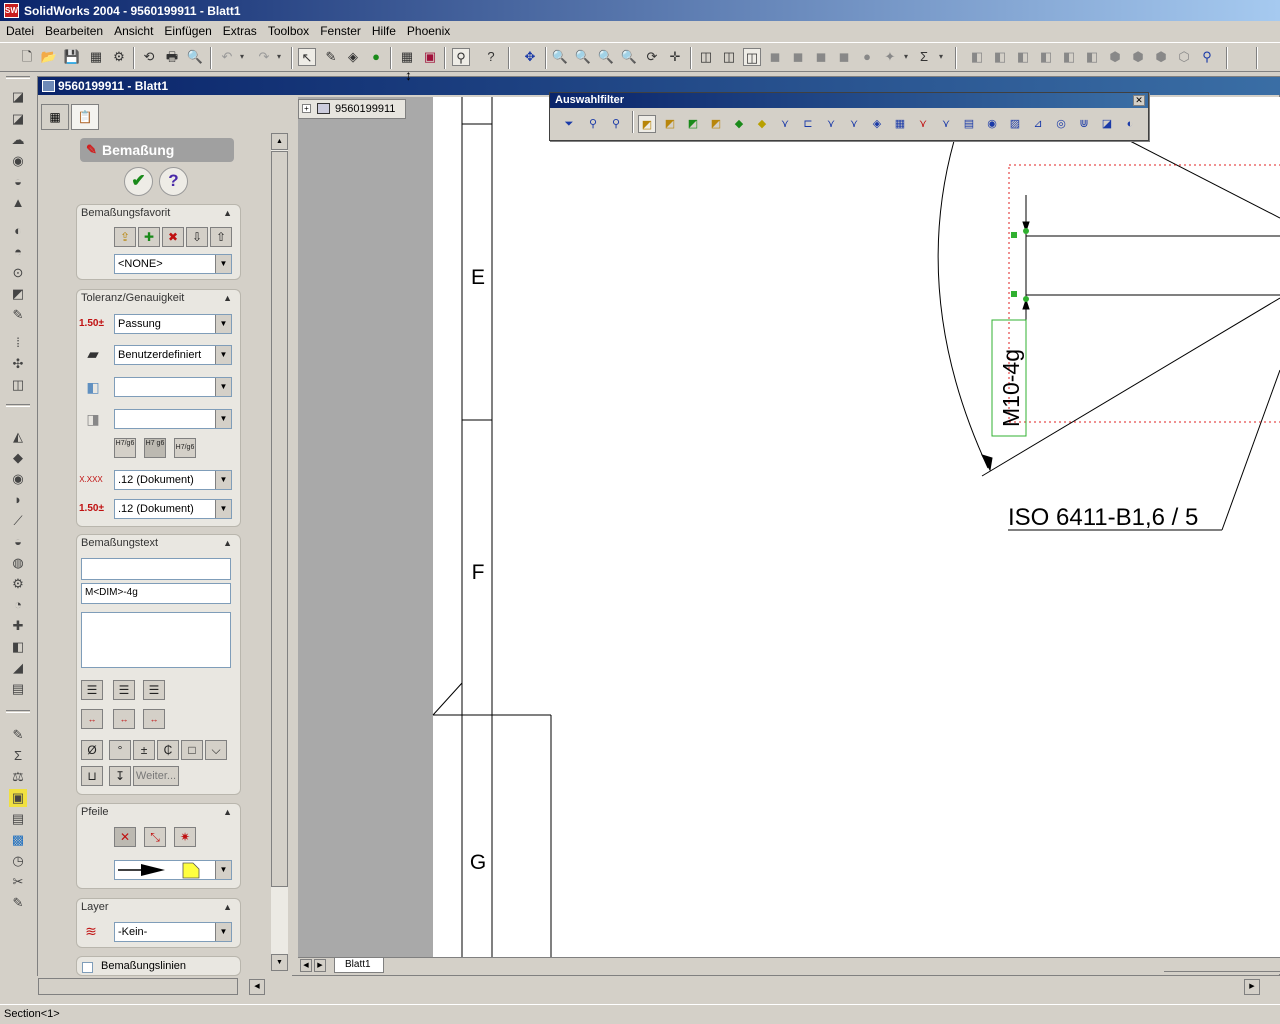  I want to click on filter-cosmetic-icon: ⋓, so click(1084, 124).